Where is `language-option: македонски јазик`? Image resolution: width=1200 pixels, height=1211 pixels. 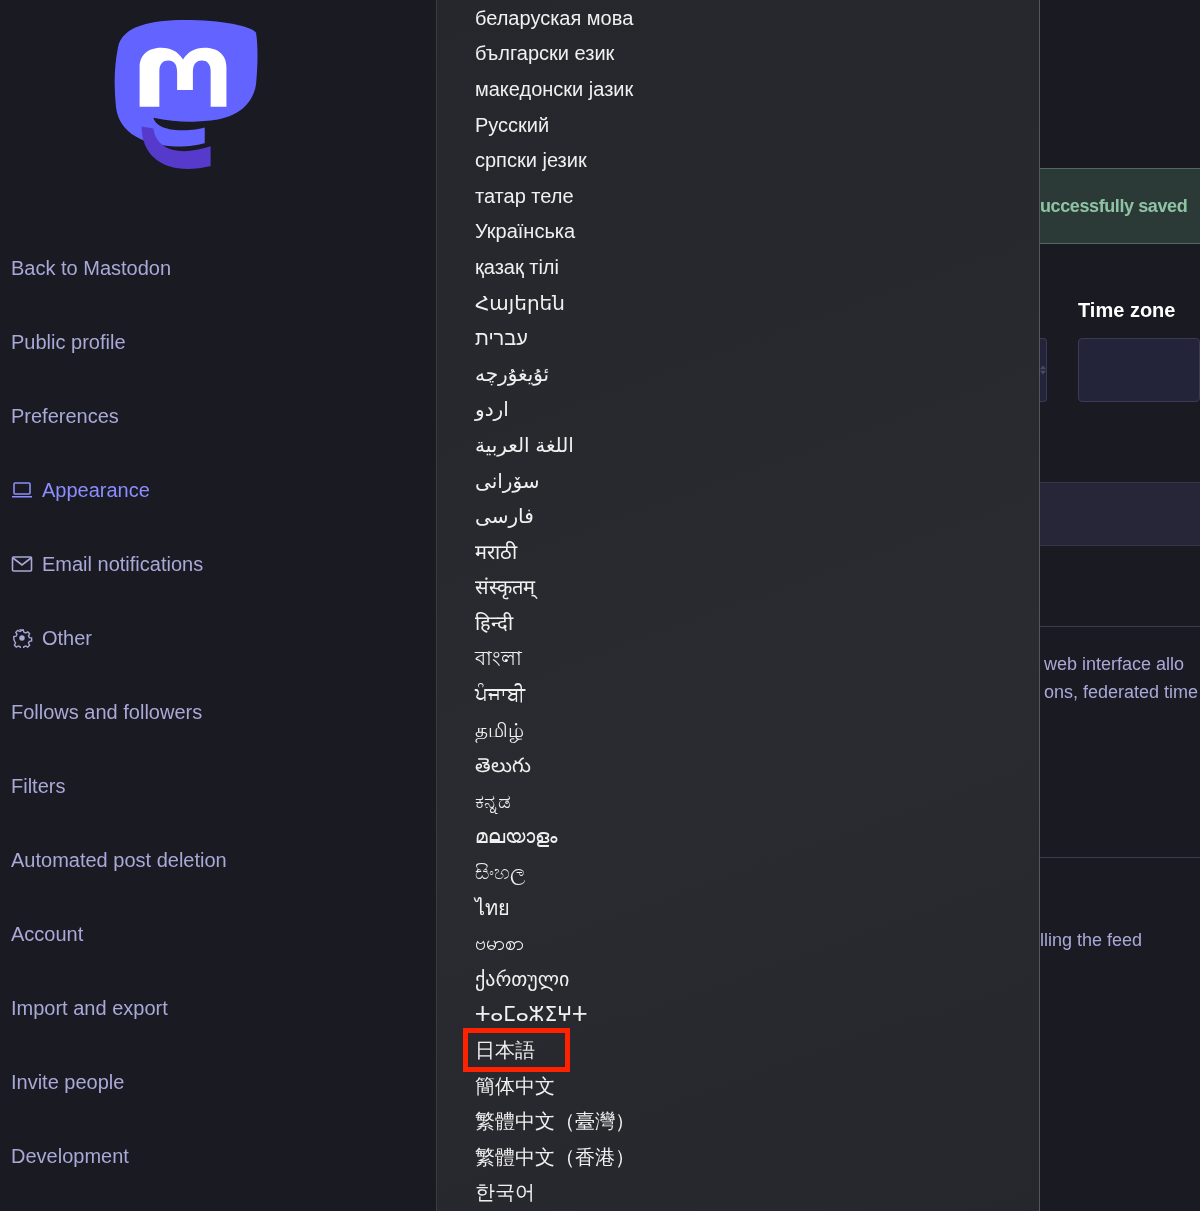 language-option: македонски јазик is located at coordinates (554, 89).